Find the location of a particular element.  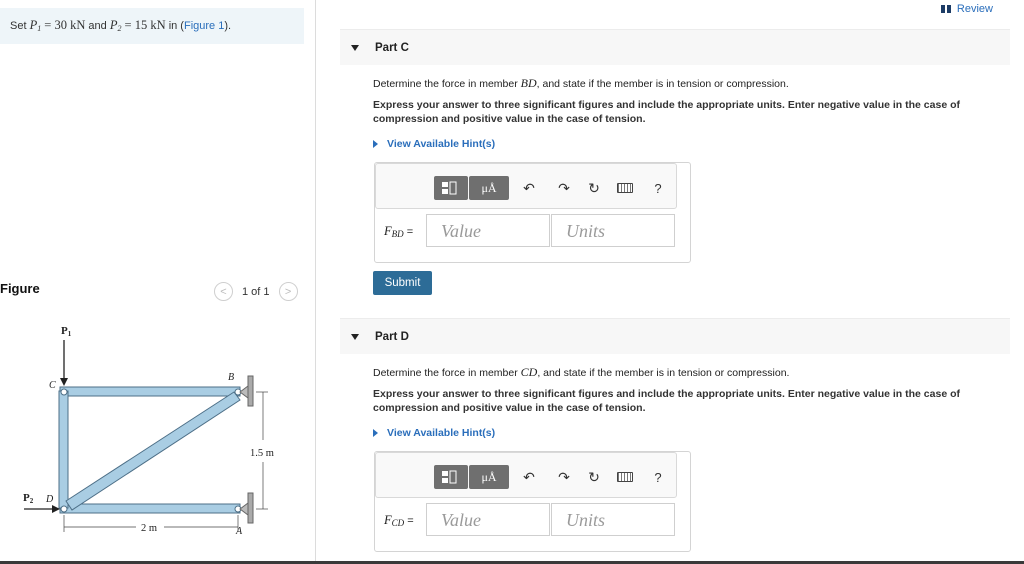

problem-close: ). is located at coordinates (228, 26).